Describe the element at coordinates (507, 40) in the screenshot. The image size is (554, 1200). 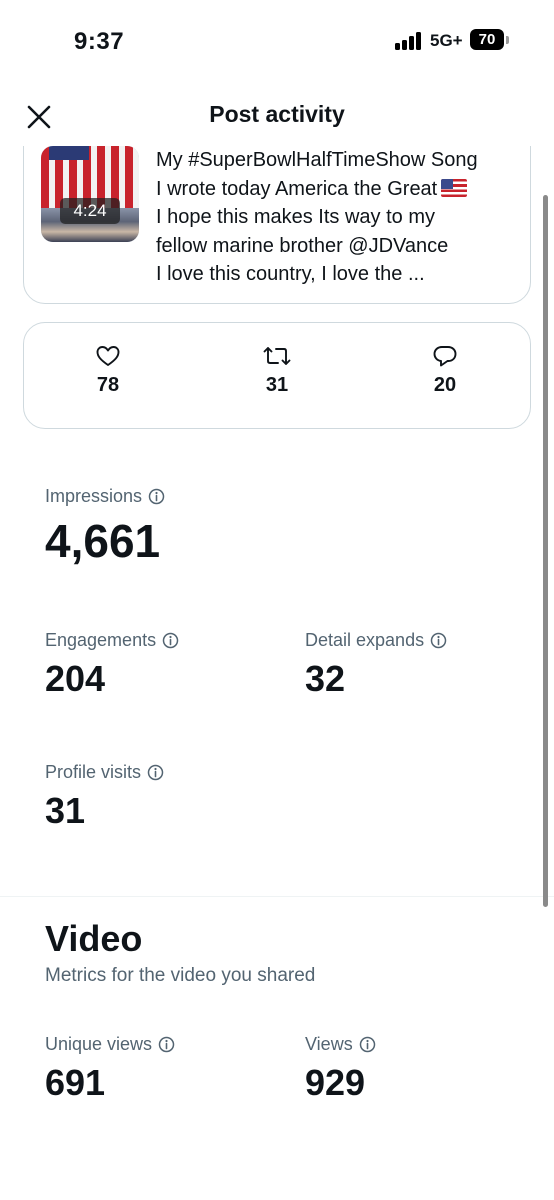
I see `battery-cap` at that location.